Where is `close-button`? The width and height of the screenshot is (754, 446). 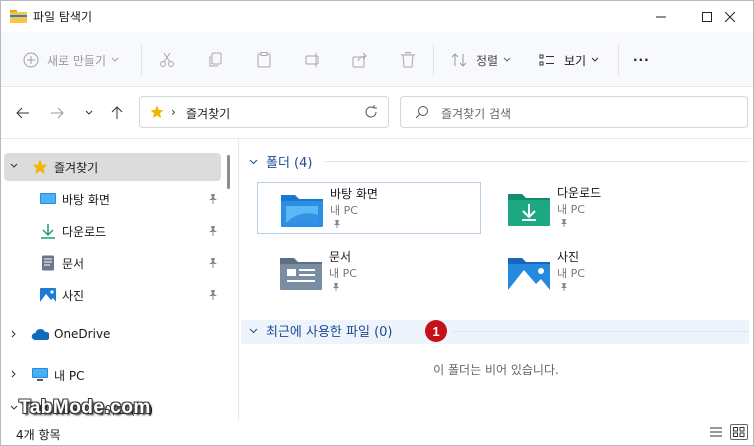
close-button is located at coordinates (730, 16).